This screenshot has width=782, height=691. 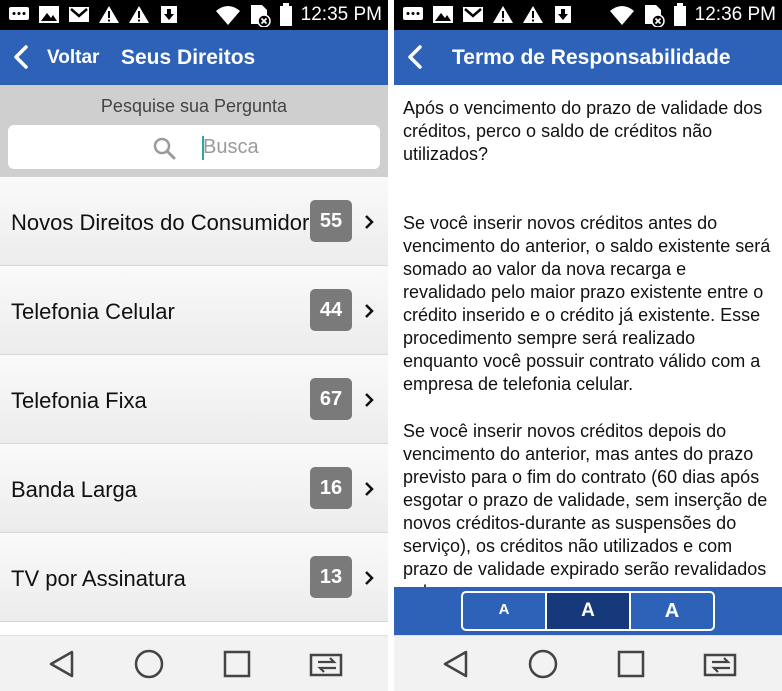 I want to click on list-item: Novos Direitos do Consumidor 55, so click(x=194, y=221).